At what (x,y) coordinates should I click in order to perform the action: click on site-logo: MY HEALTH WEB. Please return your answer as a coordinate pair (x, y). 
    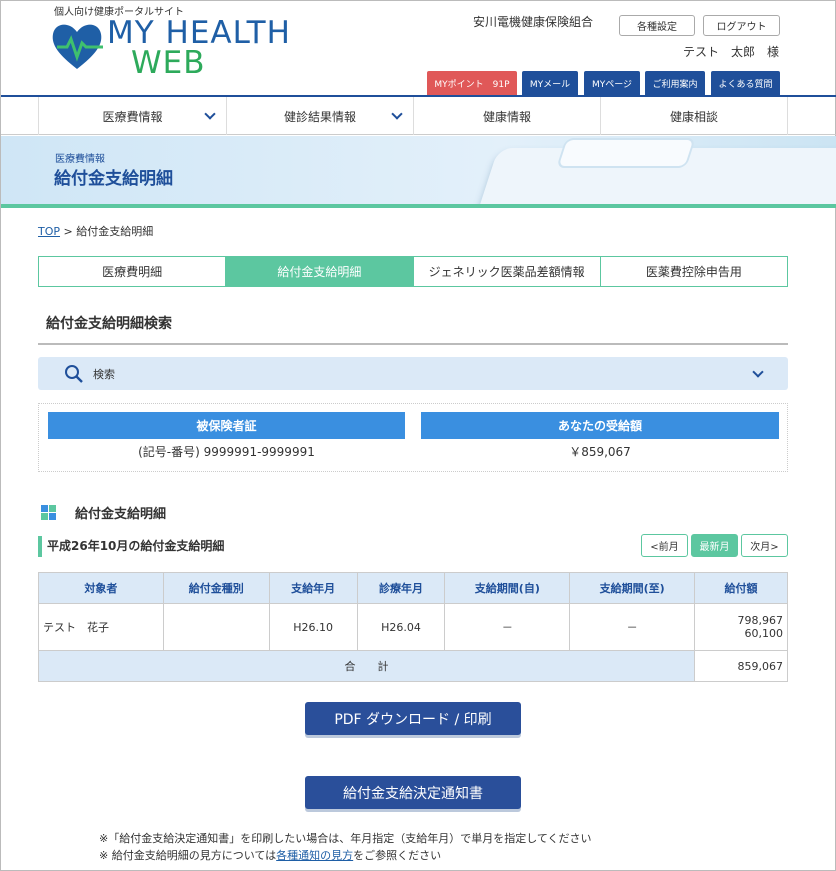
    Looking at the image, I should click on (169, 48).